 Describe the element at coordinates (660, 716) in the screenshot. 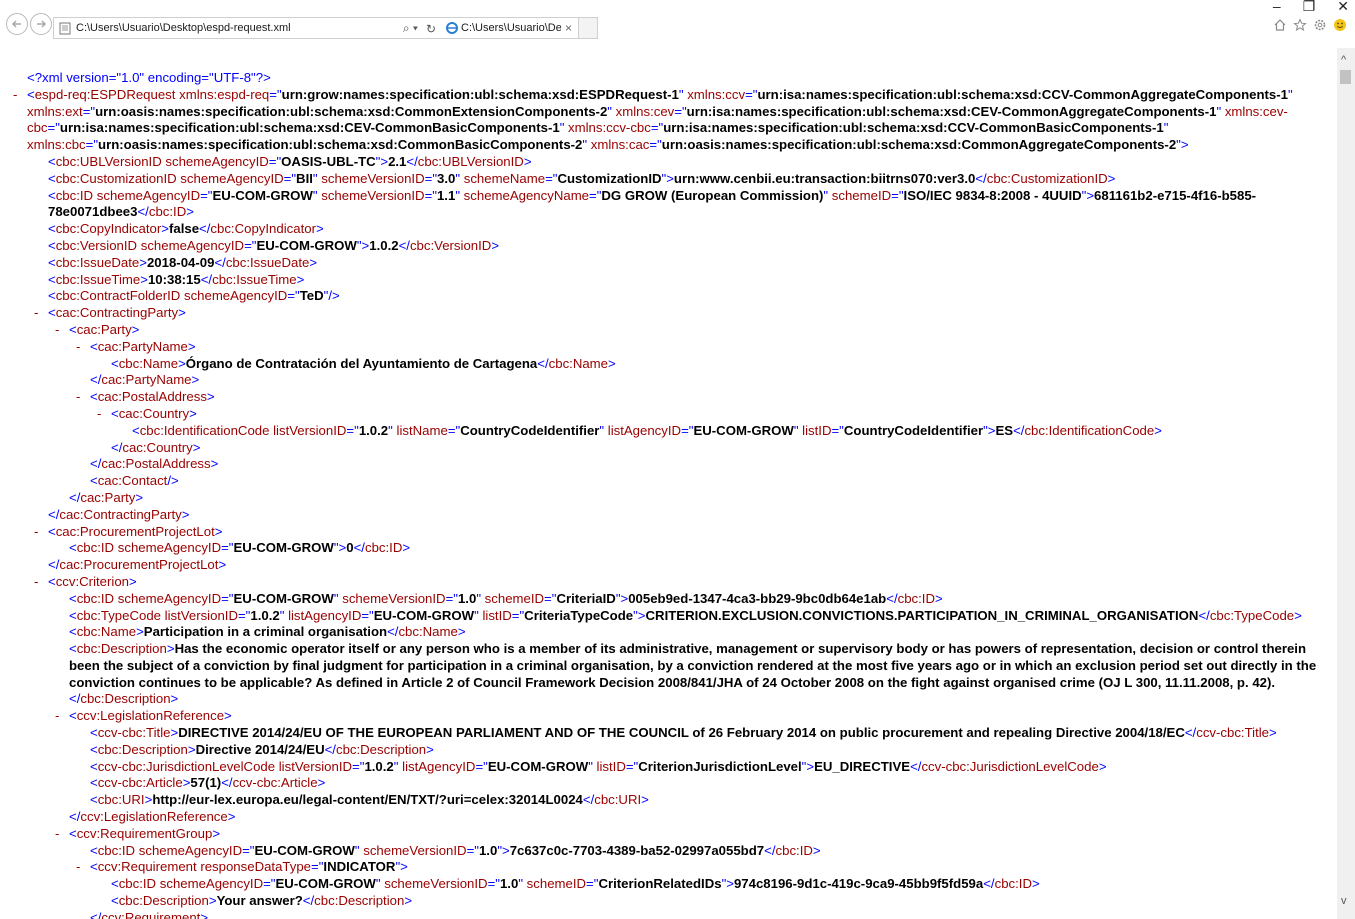

I see `xml-line: - <ccv:LegislationReference>` at that location.